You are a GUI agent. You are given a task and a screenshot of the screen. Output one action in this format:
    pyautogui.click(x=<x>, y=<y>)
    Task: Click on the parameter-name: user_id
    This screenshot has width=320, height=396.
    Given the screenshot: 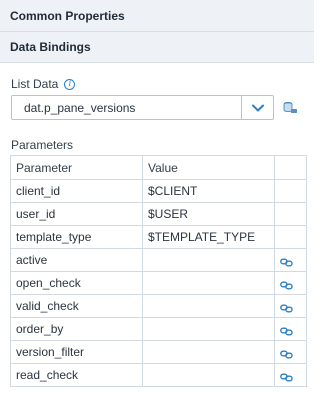 What is the action you would take?
    pyautogui.click(x=76, y=214)
    